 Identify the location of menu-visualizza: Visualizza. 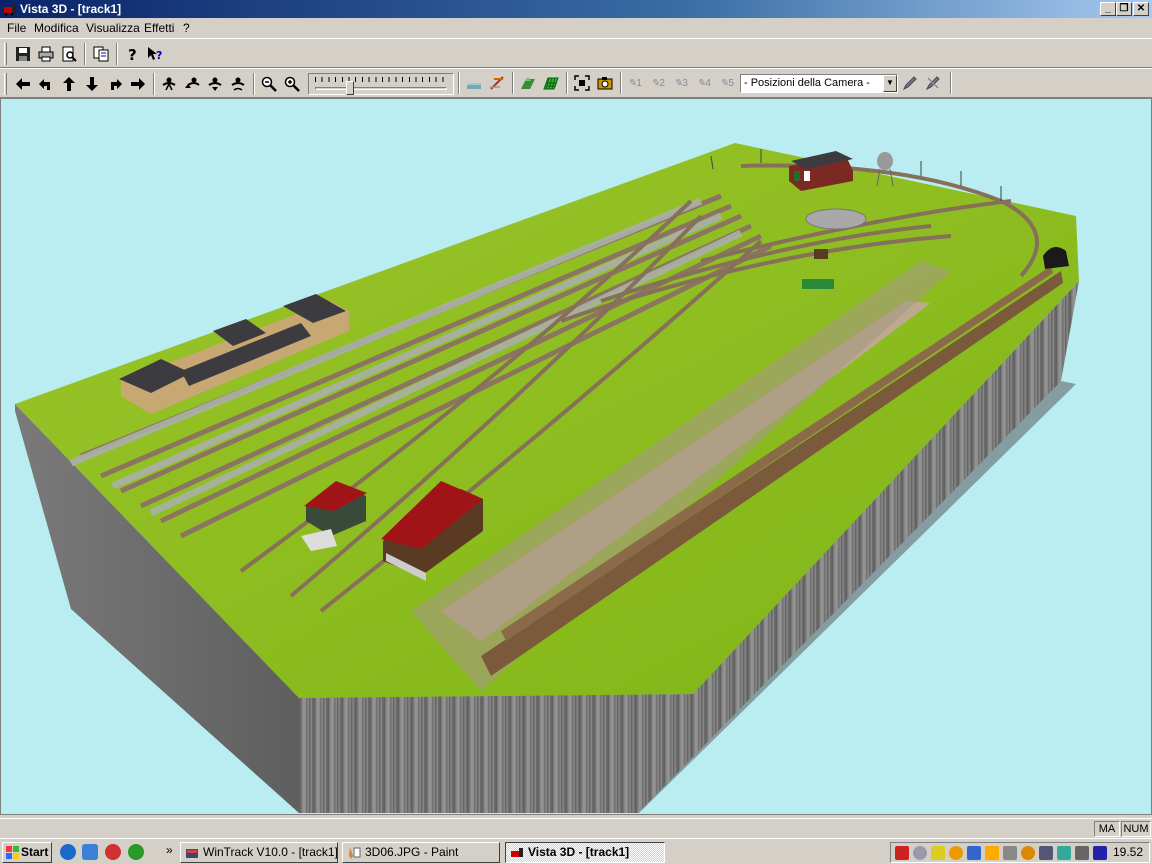
(113, 28).